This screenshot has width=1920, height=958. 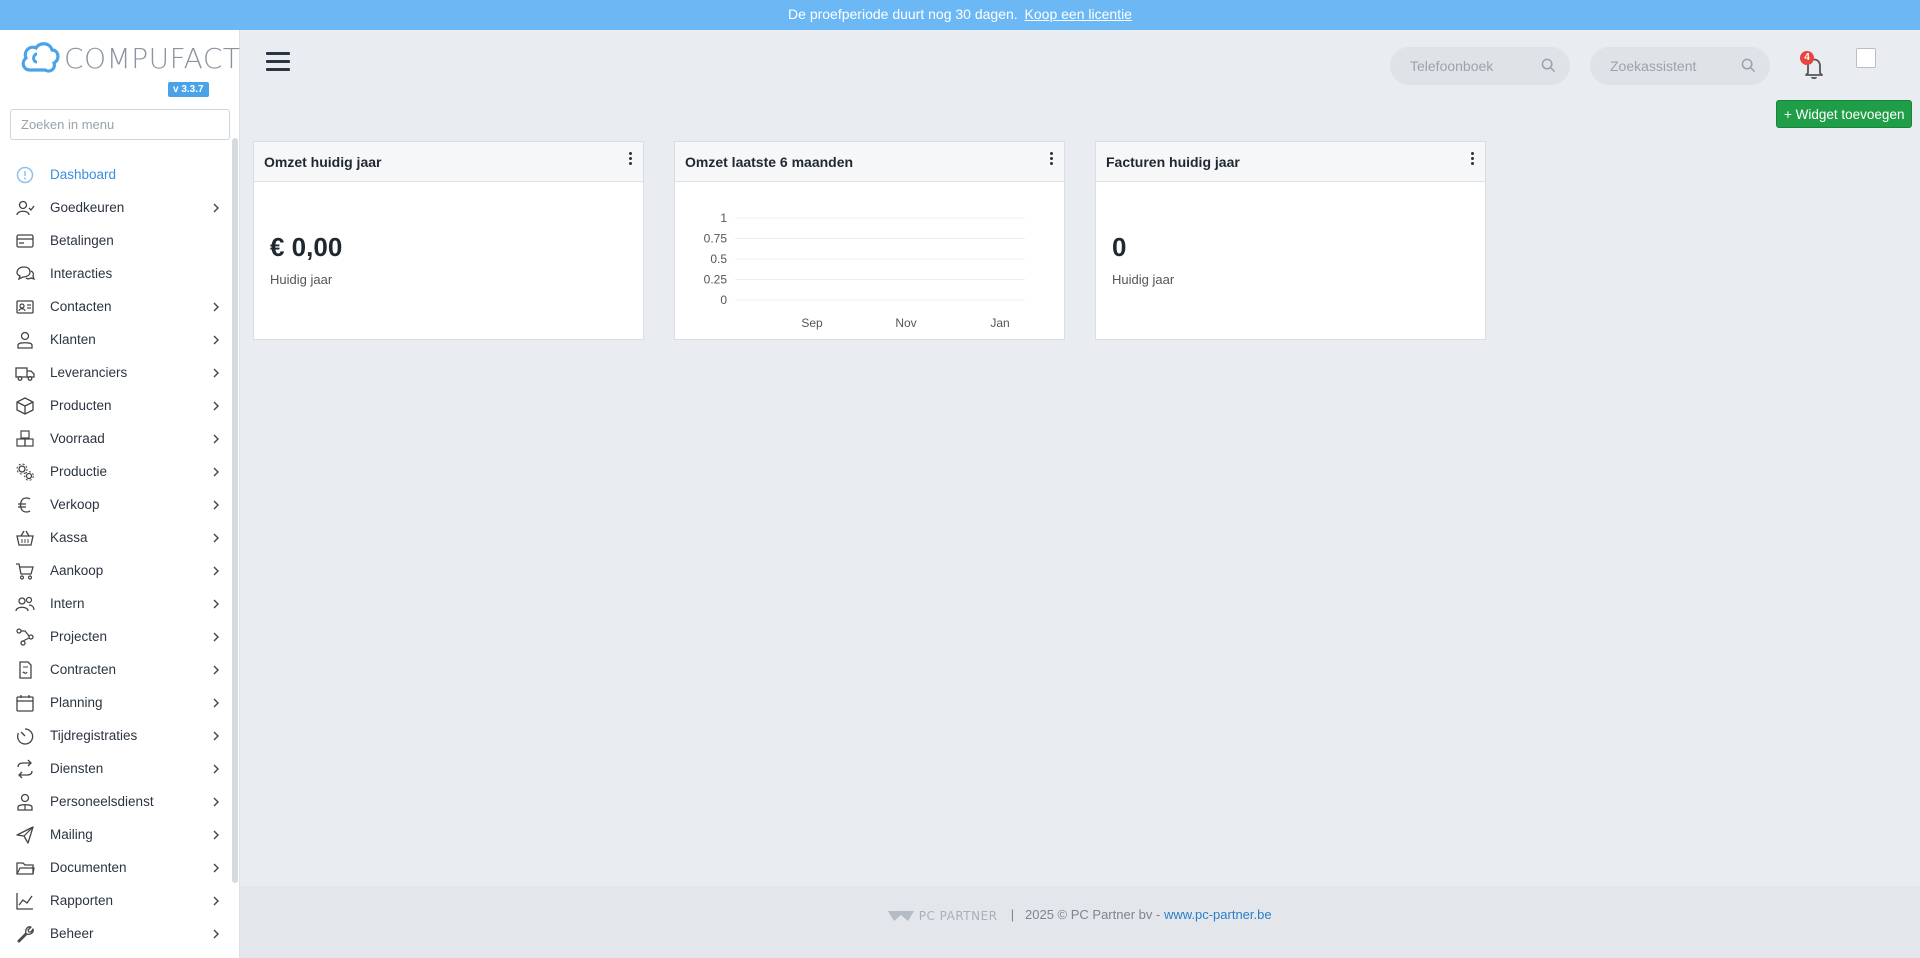 I want to click on sidebar-item-leveranciers: Leveranciers, so click(x=116, y=372).